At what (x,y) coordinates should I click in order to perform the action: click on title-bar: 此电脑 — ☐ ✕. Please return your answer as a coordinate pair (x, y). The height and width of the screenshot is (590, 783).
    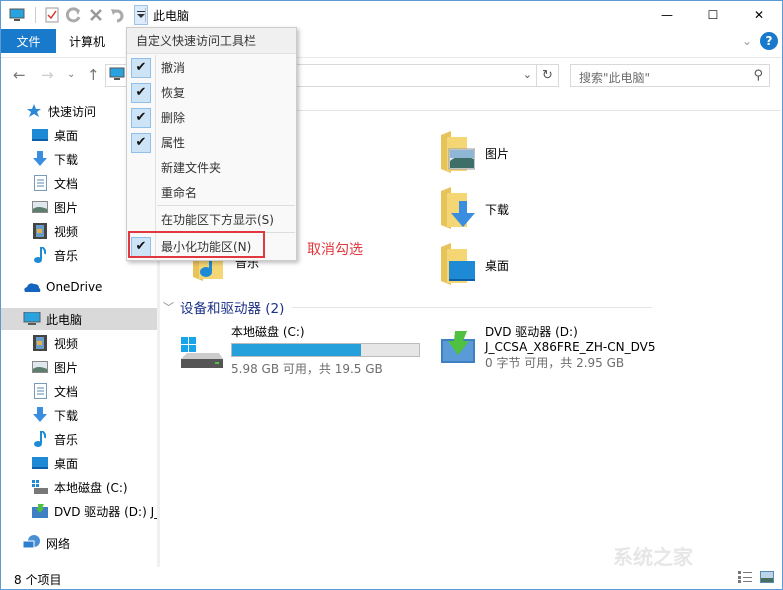
    Looking at the image, I should click on (391, 15).